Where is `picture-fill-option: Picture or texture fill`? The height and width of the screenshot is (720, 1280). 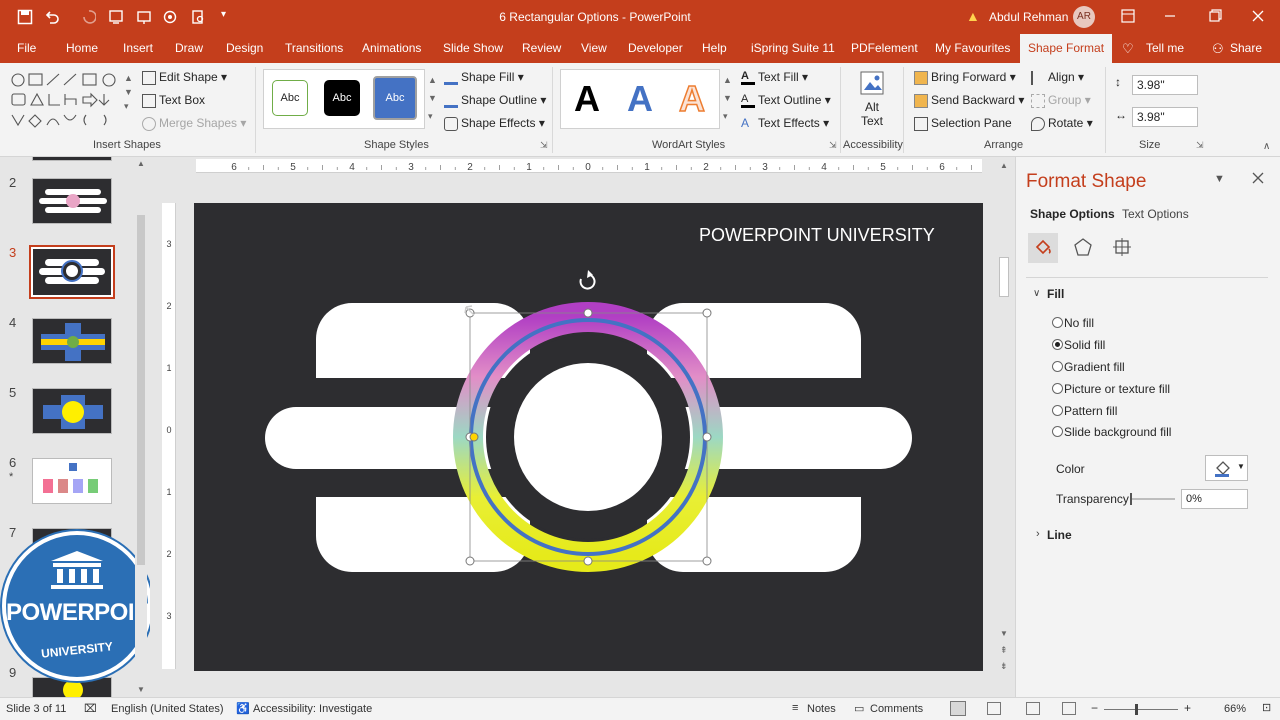 picture-fill-option: Picture or texture fill is located at coordinates (1111, 389).